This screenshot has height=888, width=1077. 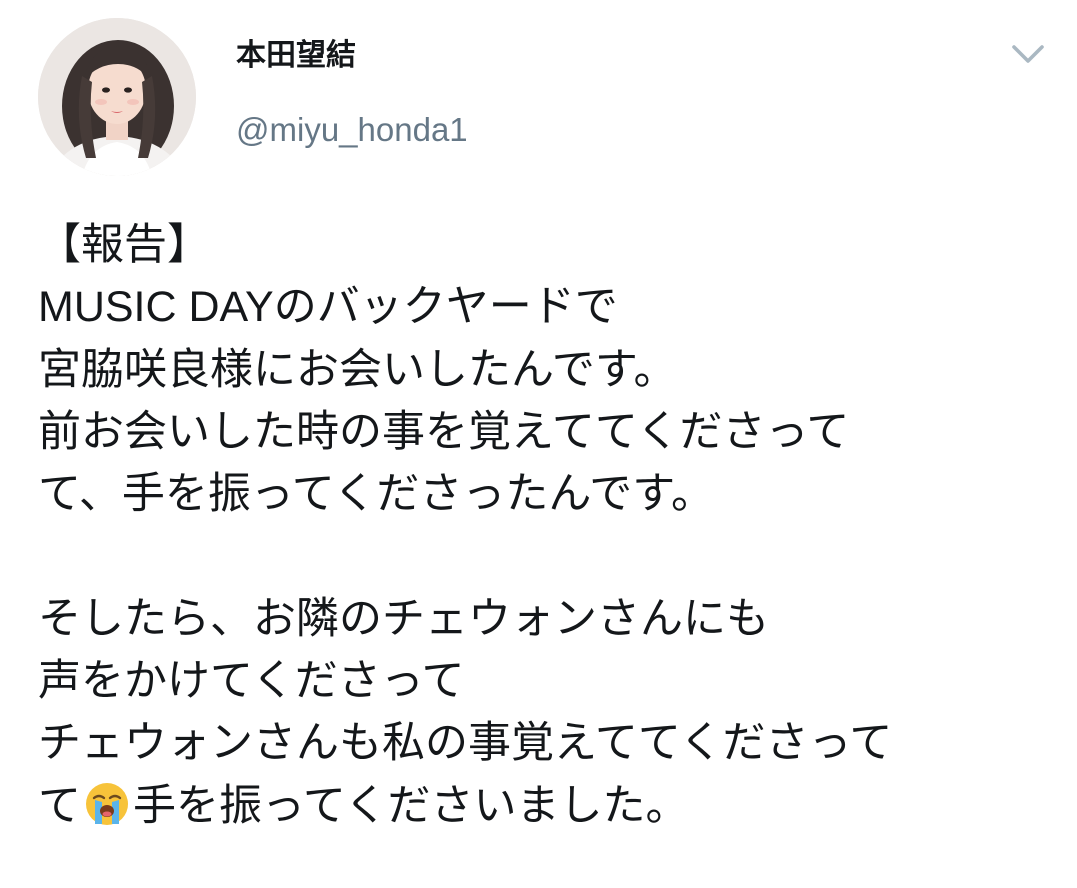 What do you see at coordinates (296, 56) in the screenshot?
I see `display-name: 本田望結` at bounding box center [296, 56].